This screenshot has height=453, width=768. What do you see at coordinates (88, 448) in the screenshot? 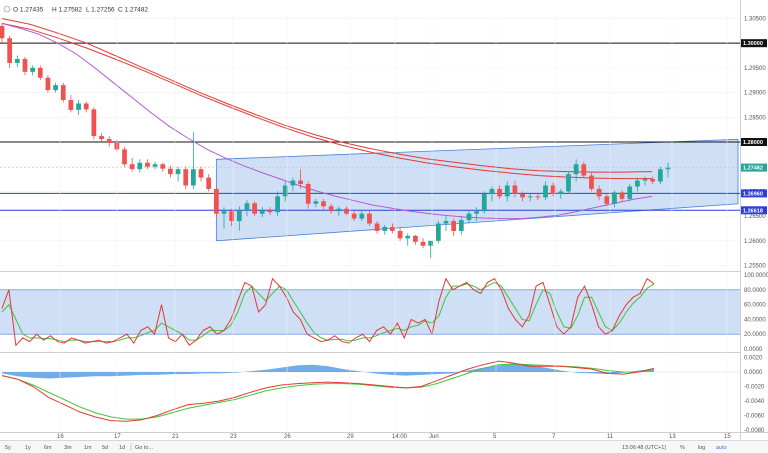
I see `timeframe-1m: 1m` at bounding box center [88, 448].